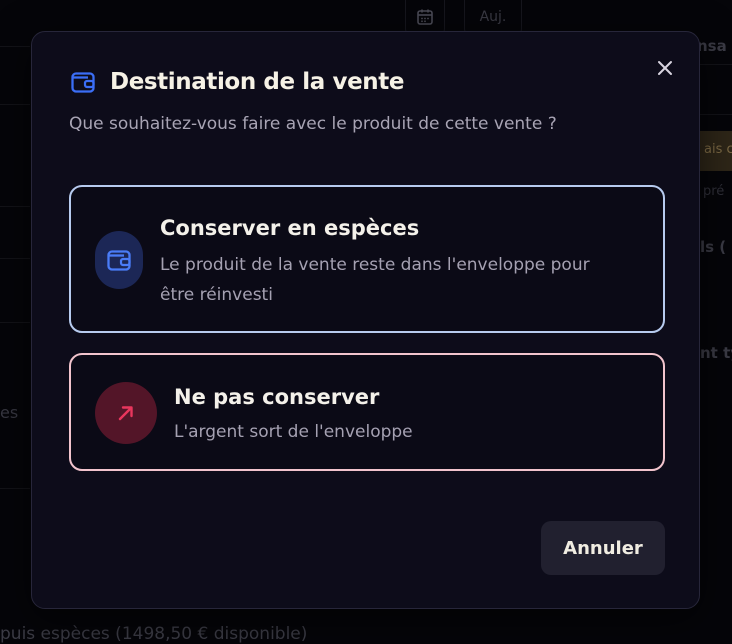  I want to click on cancel-button: Annuler, so click(603, 548).